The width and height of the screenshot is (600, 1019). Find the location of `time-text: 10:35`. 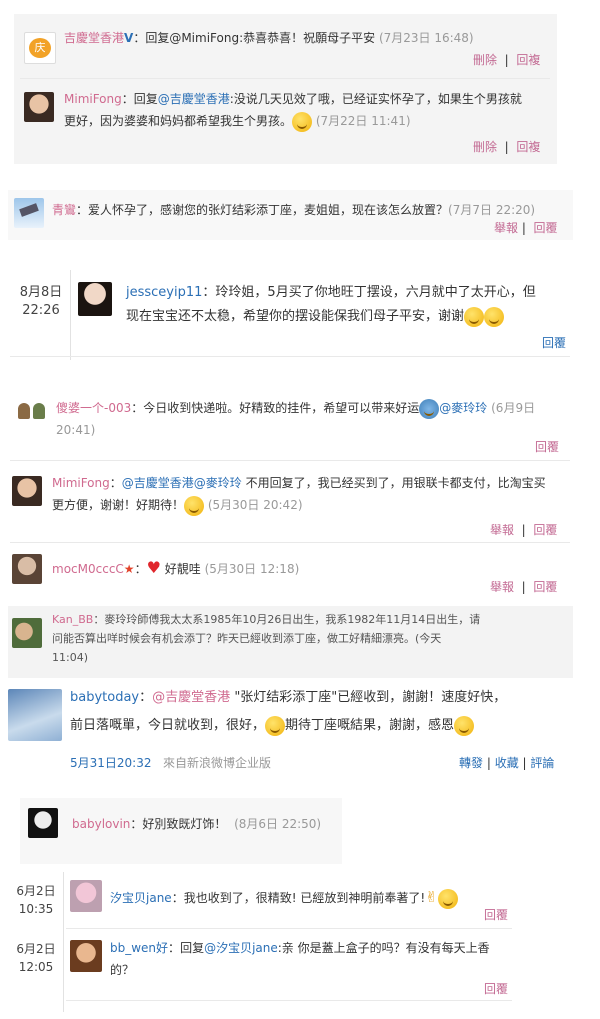

time-text: 10:35 is located at coordinates (36, 909).